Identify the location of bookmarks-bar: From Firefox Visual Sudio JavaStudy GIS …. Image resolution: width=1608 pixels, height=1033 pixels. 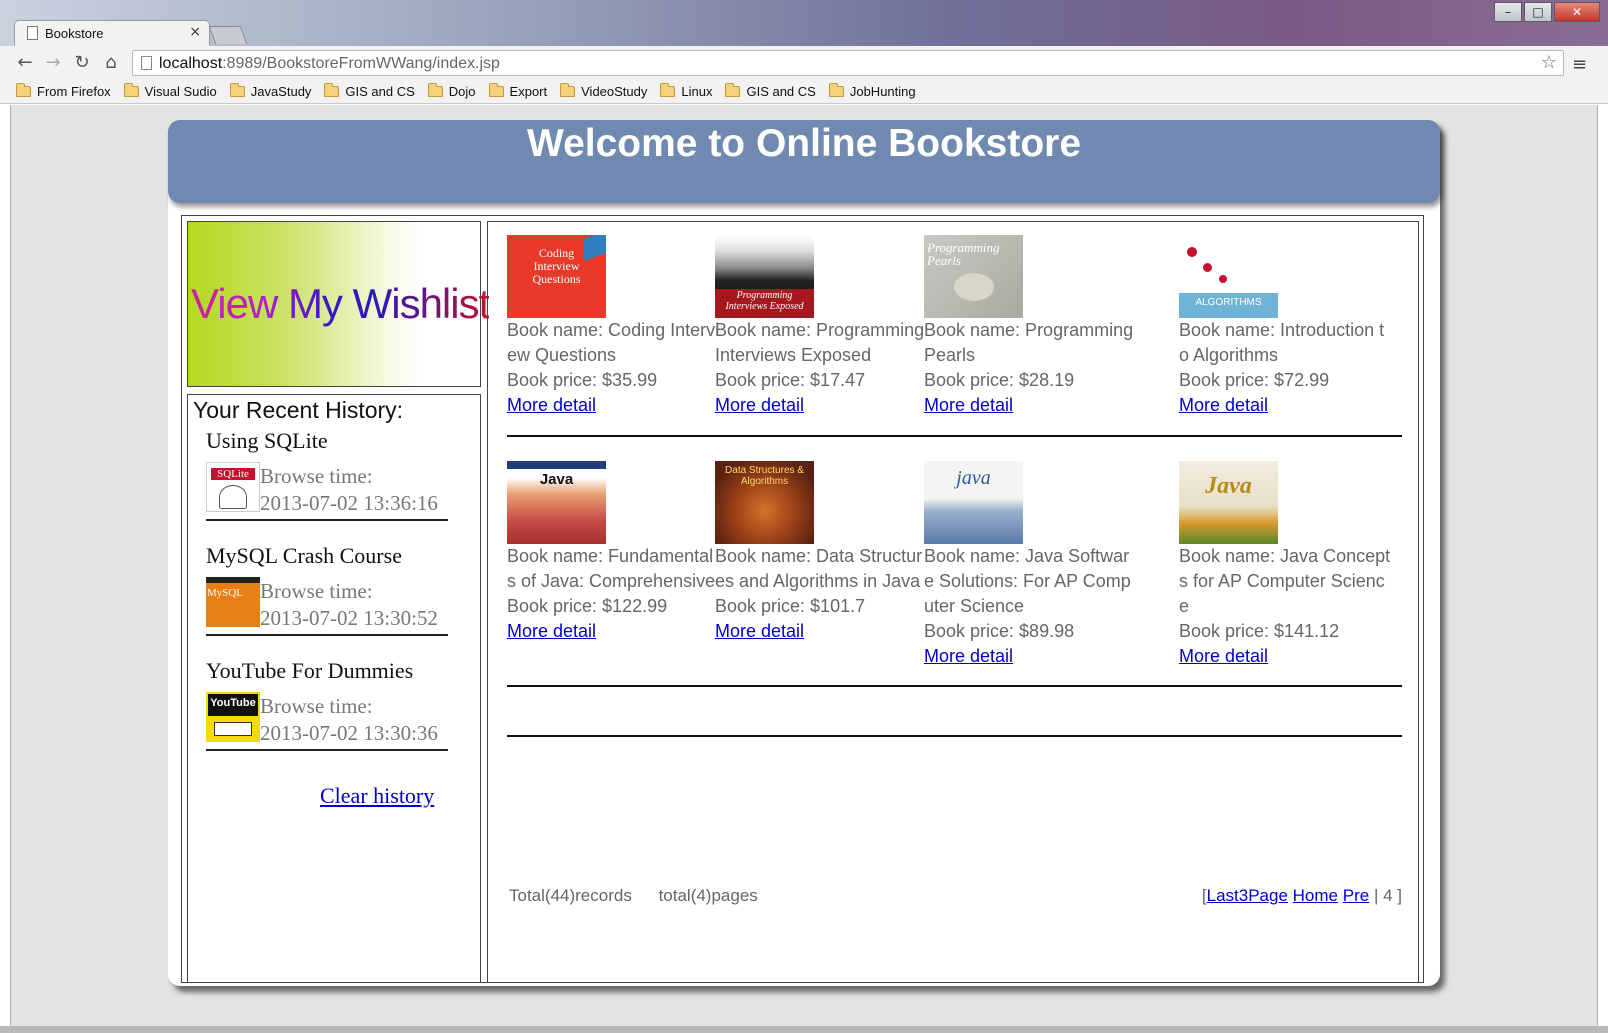
(804, 92).